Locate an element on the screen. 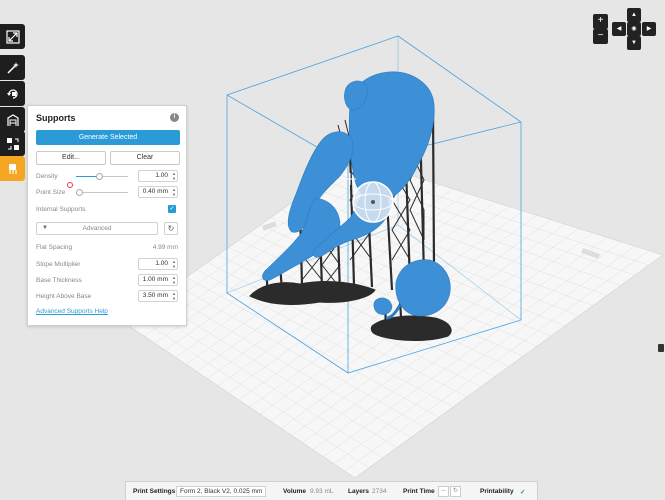 The width and height of the screenshot is (665, 500). warning-icon is located at coordinates (70, 185).